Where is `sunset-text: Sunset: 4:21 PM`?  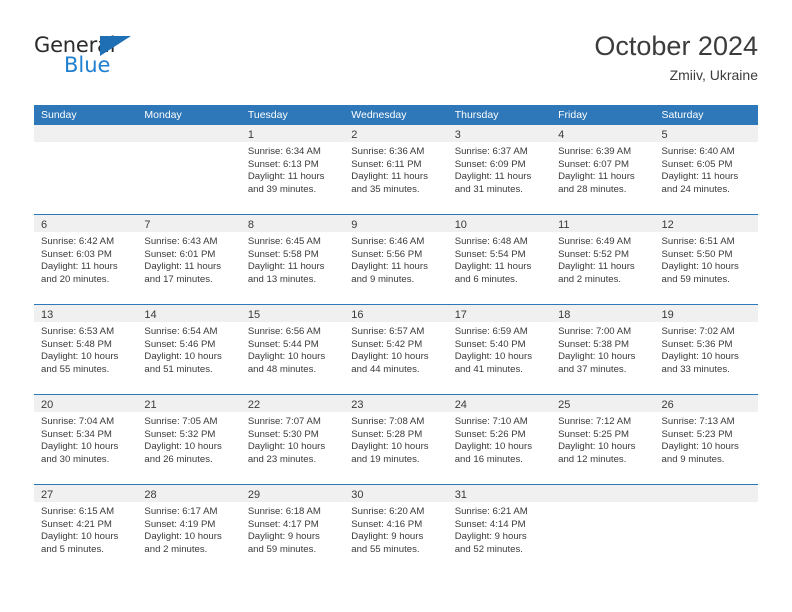 sunset-text: Sunset: 4:21 PM is located at coordinates (76, 524).